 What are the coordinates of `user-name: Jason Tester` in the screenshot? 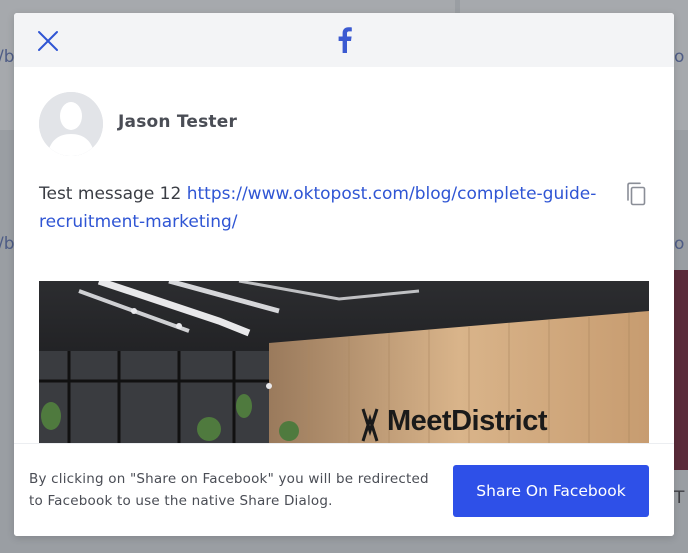 It's located at (178, 122).